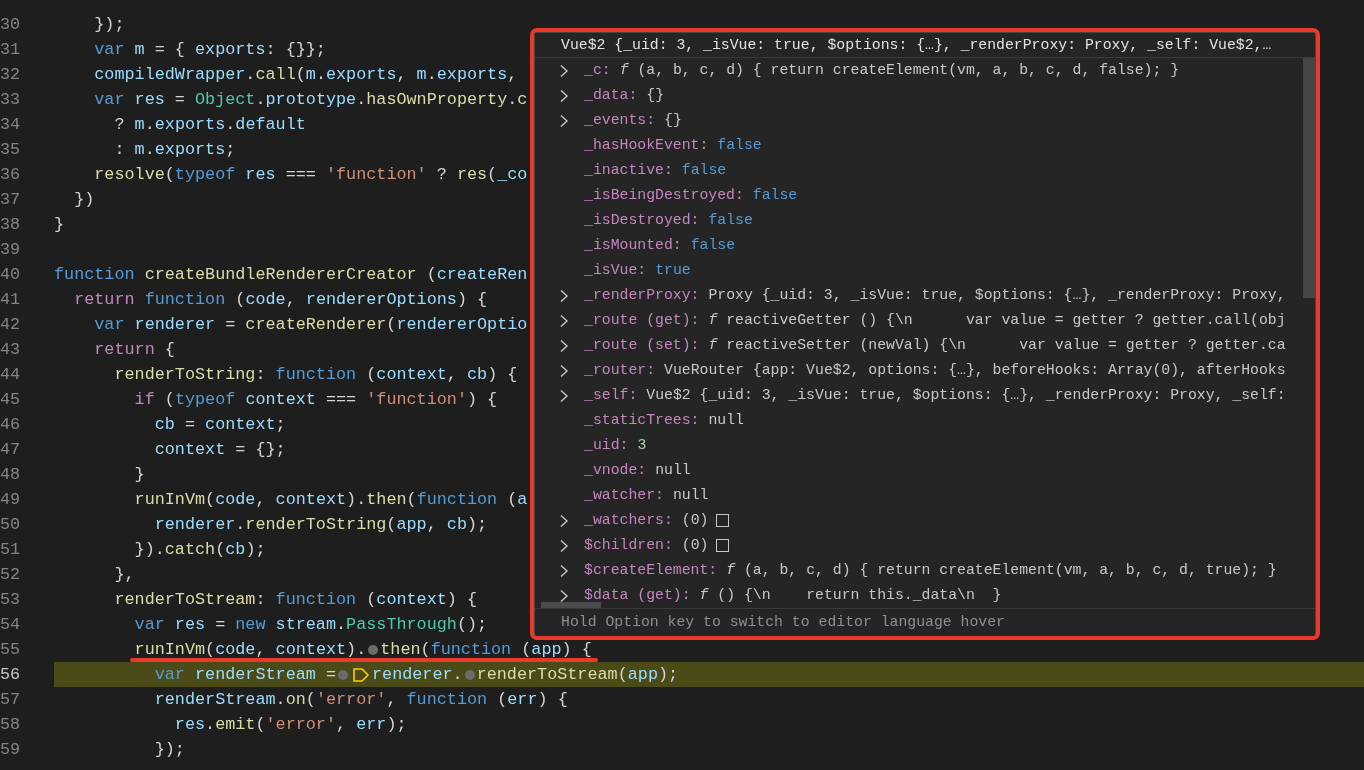  Describe the element at coordinates (642, 221) in the screenshot. I see `property-name: _isDestroyed:` at that location.